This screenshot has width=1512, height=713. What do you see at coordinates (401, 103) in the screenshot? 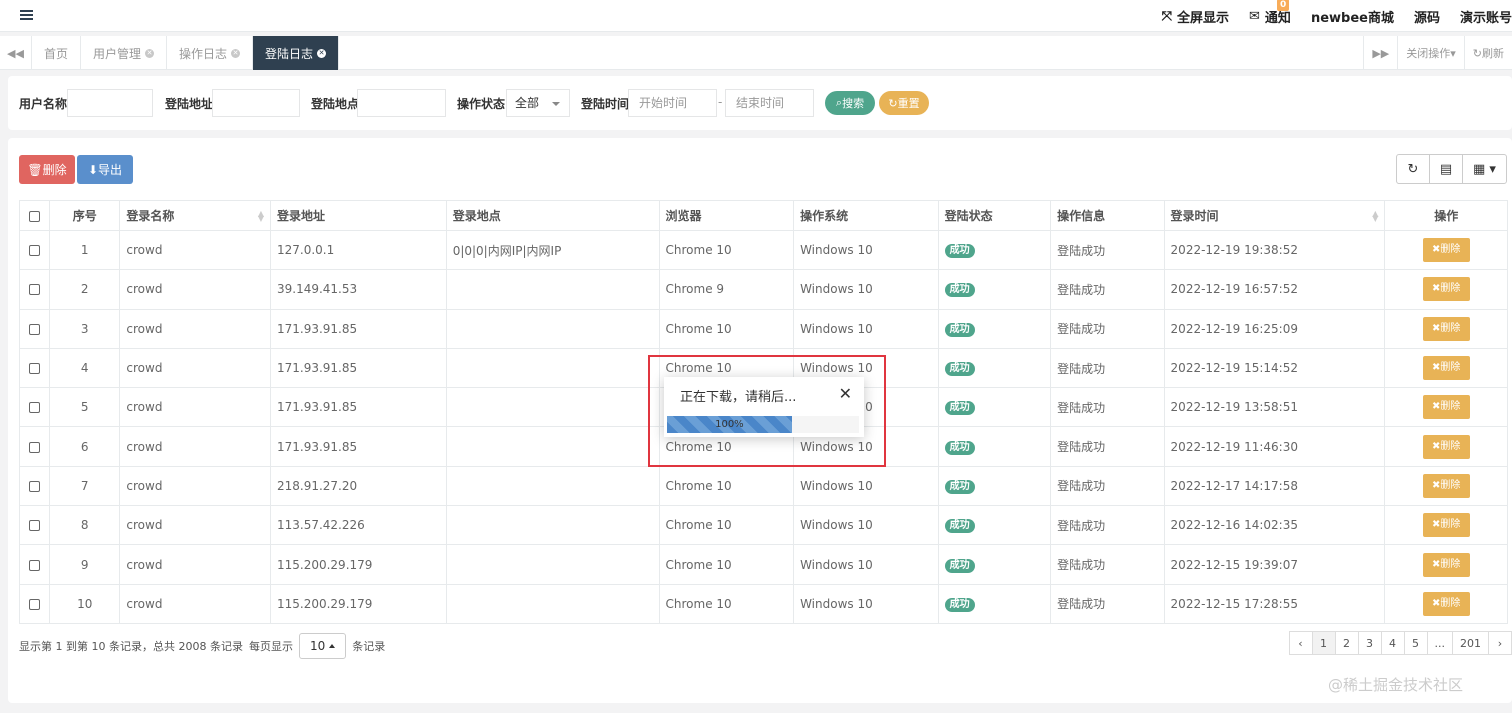
I see `location-input` at bounding box center [401, 103].